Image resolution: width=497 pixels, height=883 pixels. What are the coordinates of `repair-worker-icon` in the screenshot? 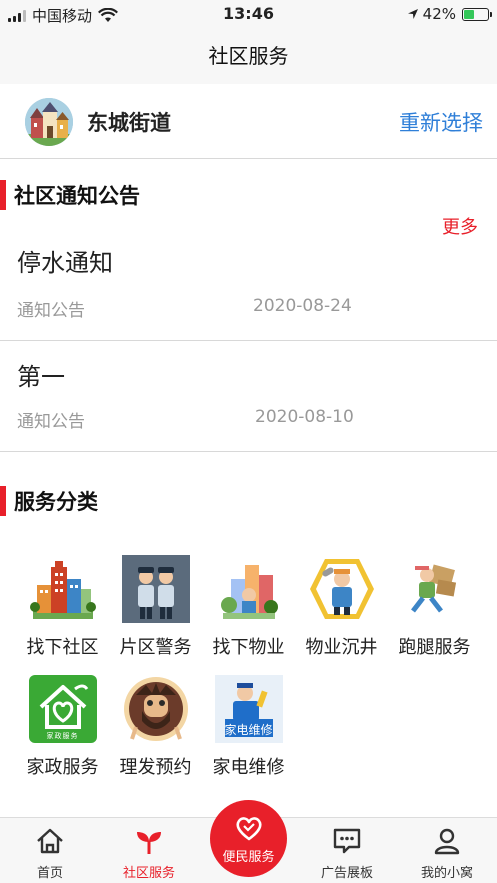 It's located at (342, 589).